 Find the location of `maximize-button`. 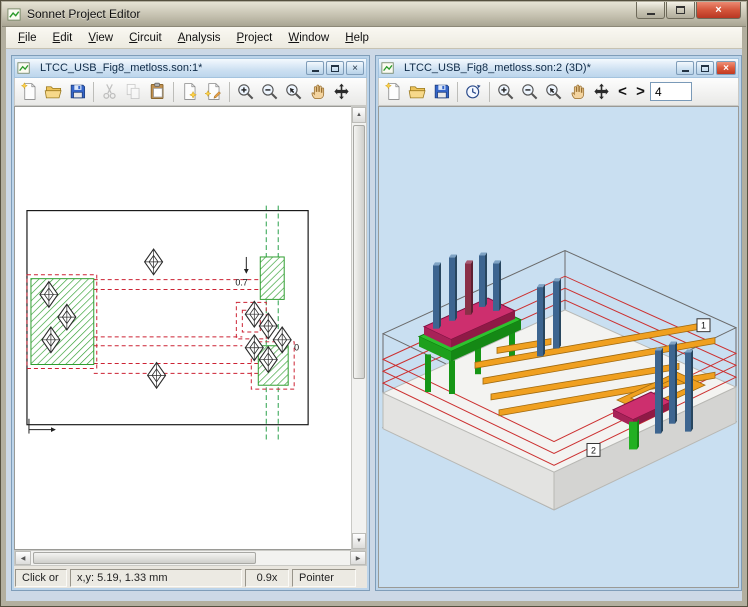

maximize-button is located at coordinates (680, 10).